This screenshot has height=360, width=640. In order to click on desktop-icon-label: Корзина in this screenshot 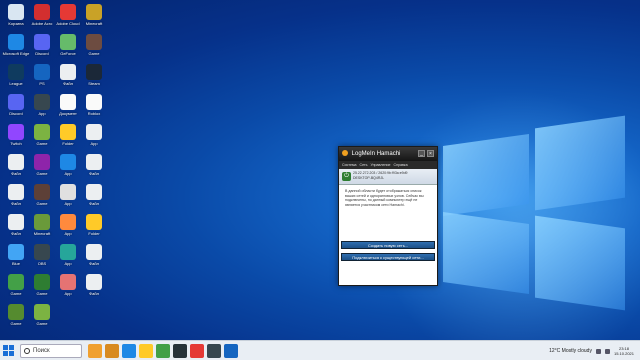, I will do `click(16, 23)`.